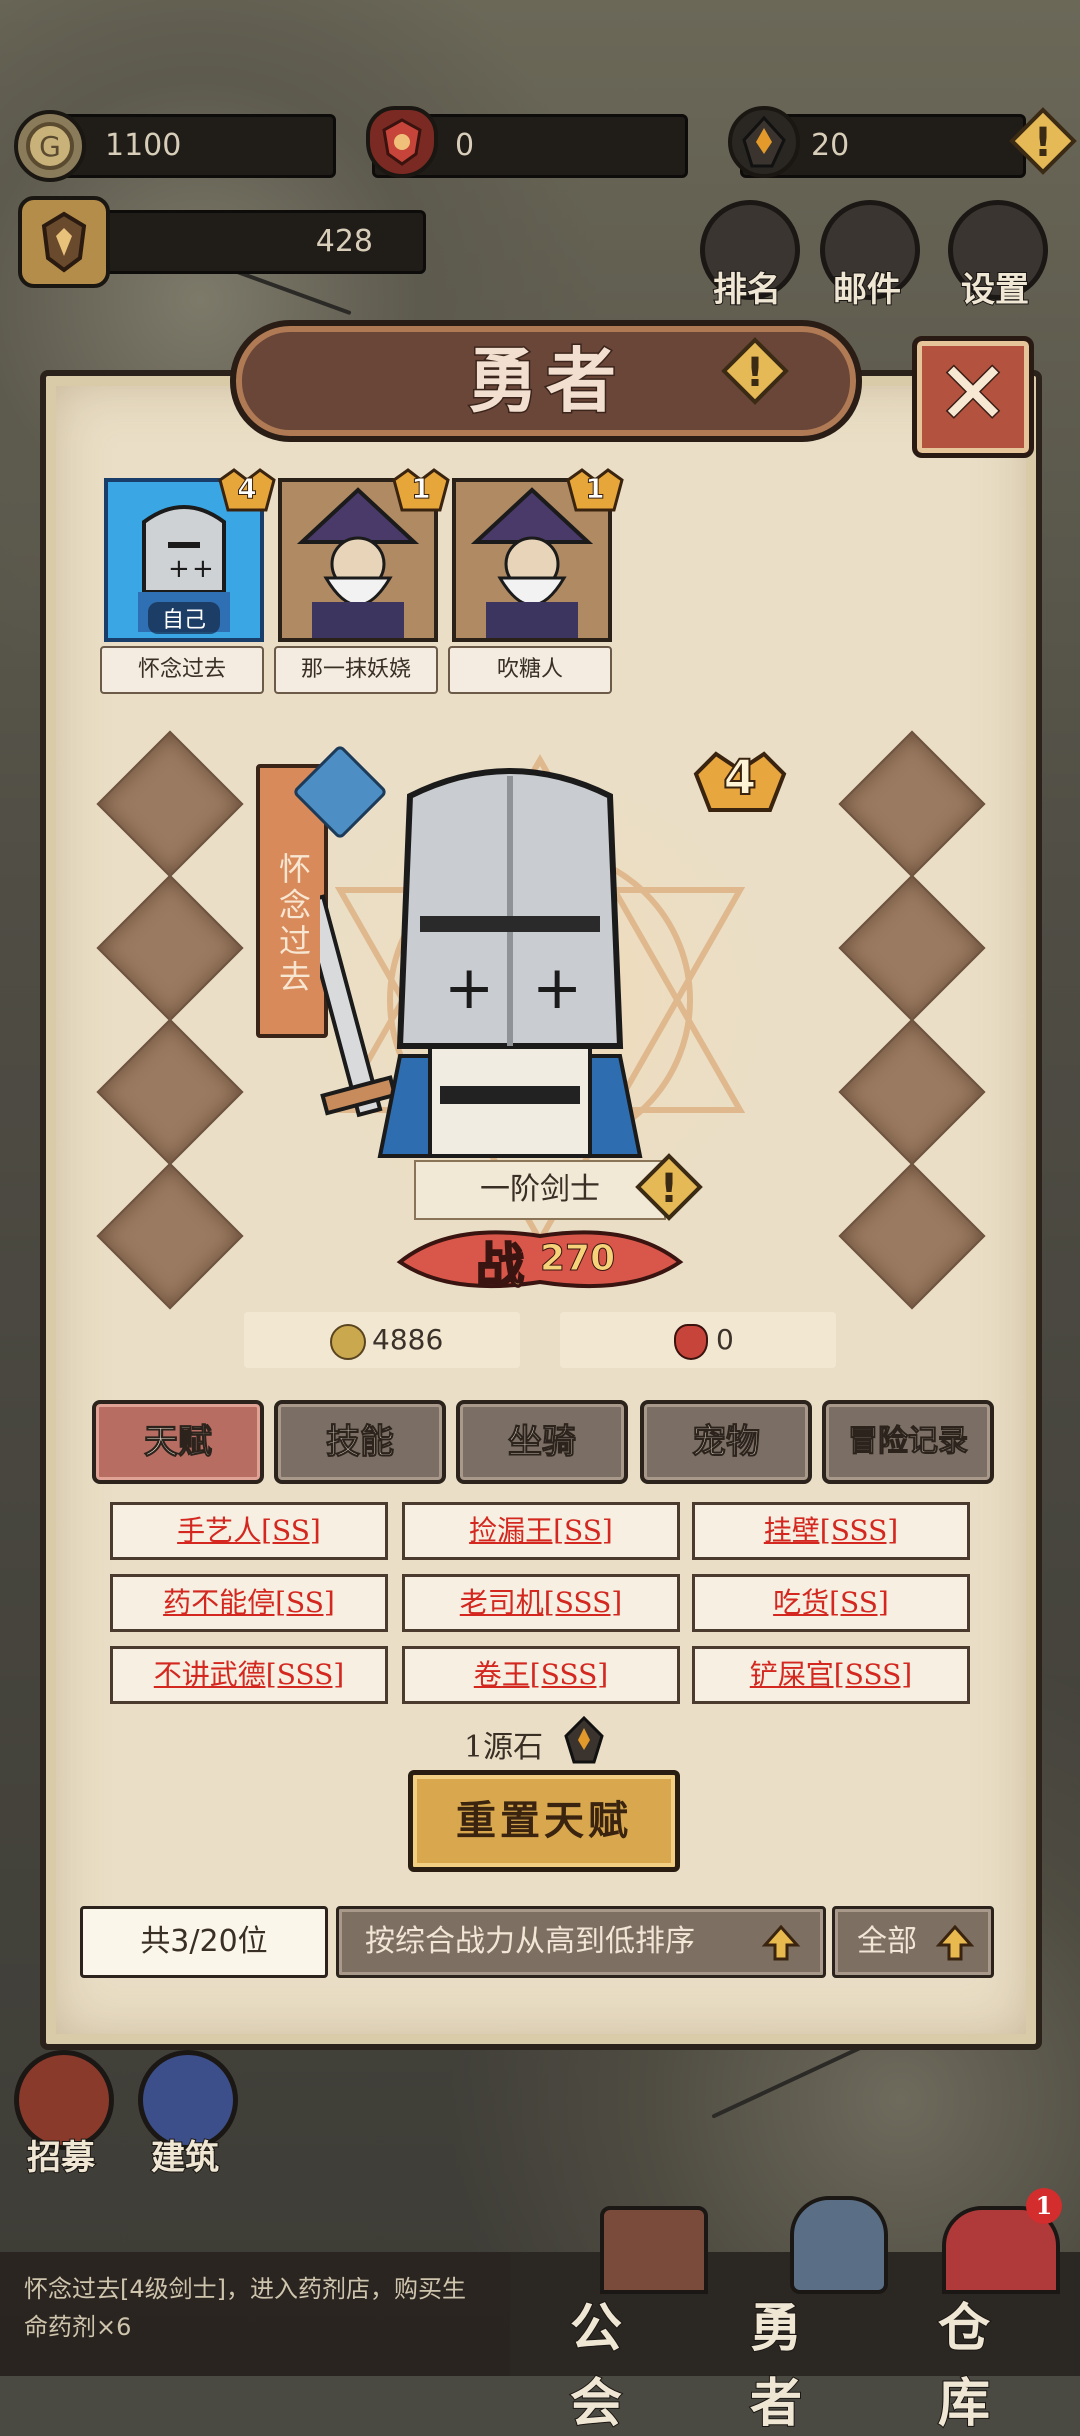 This screenshot has height=2436, width=1080. What do you see at coordinates (726, 1442) in the screenshot?
I see `tab-pet: 宠物` at bounding box center [726, 1442].